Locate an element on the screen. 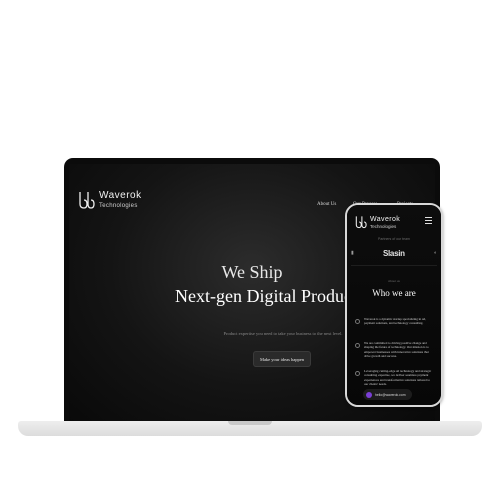  hero-accent: We Ship is located at coordinates (252, 272).